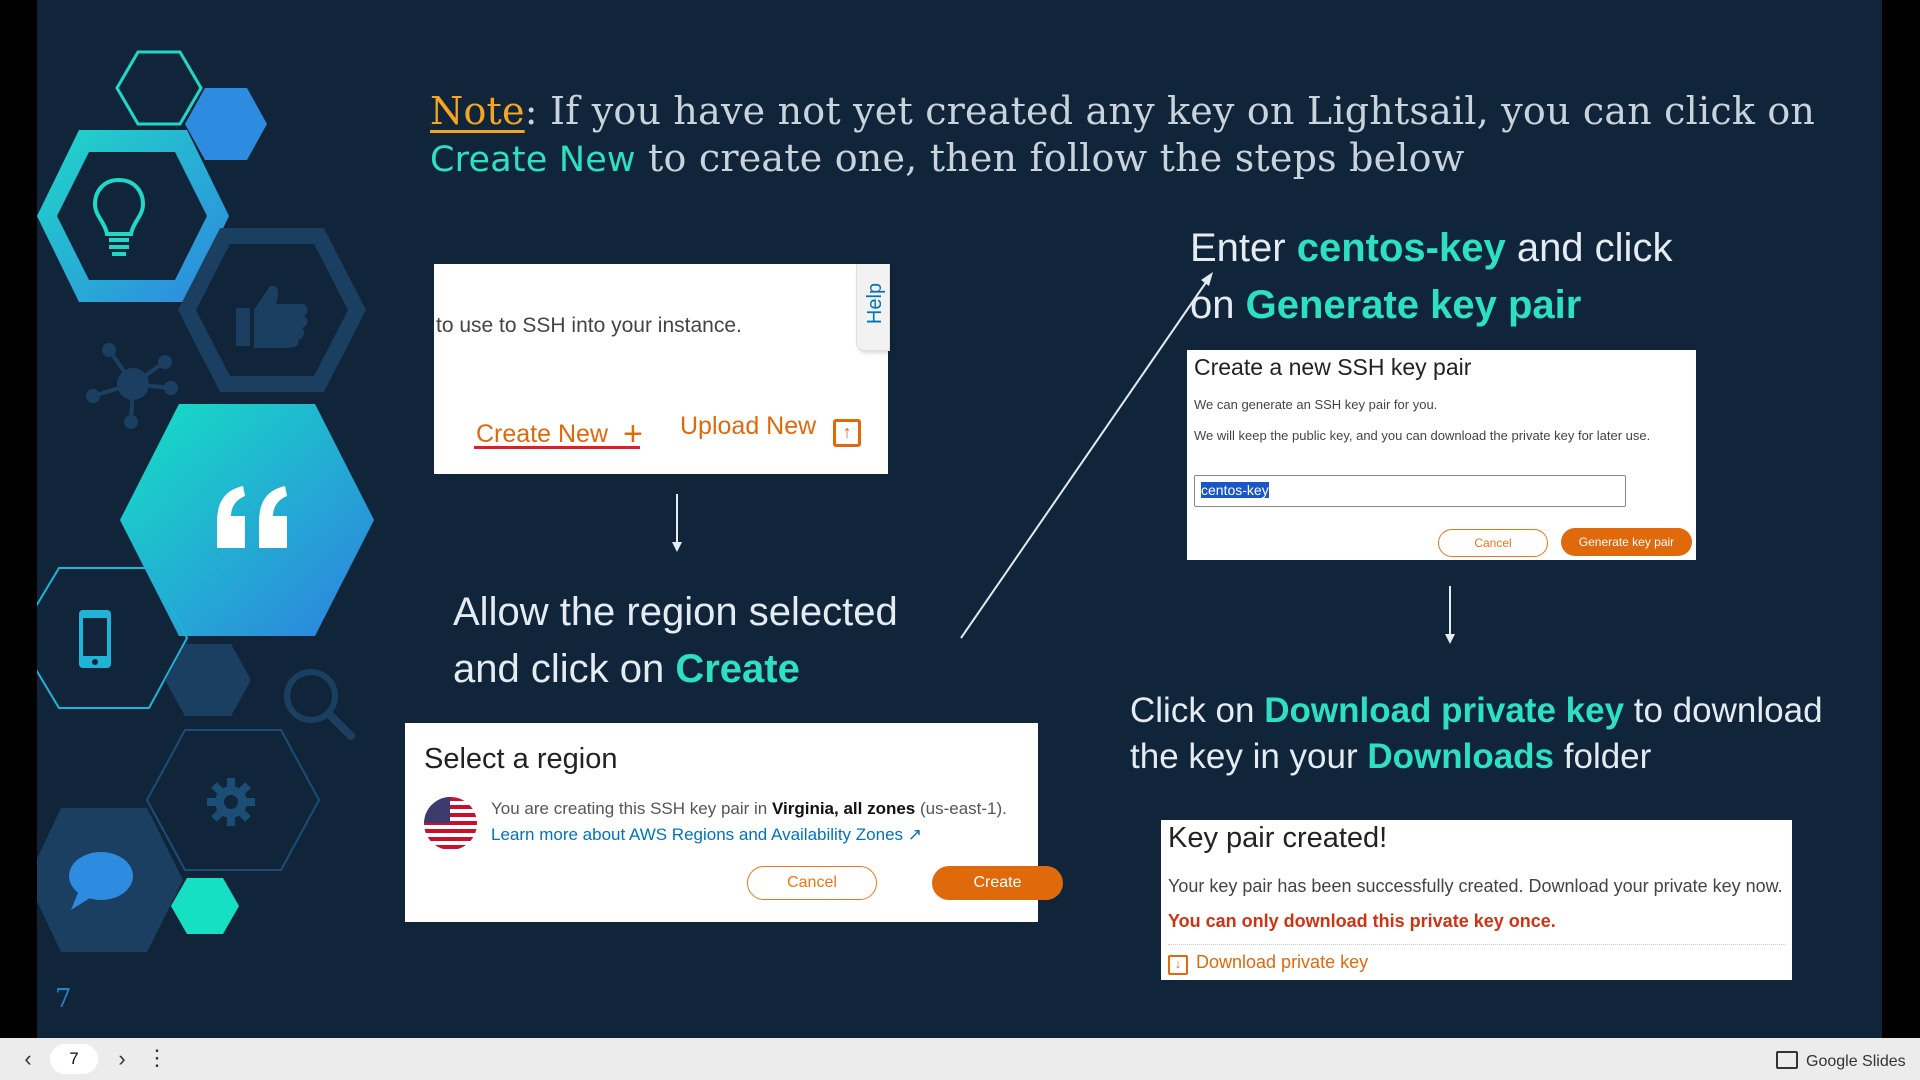  What do you see at coordinates (132, 386) in the screenshot?
I see `network-icon` at bounding box center [132, 386].